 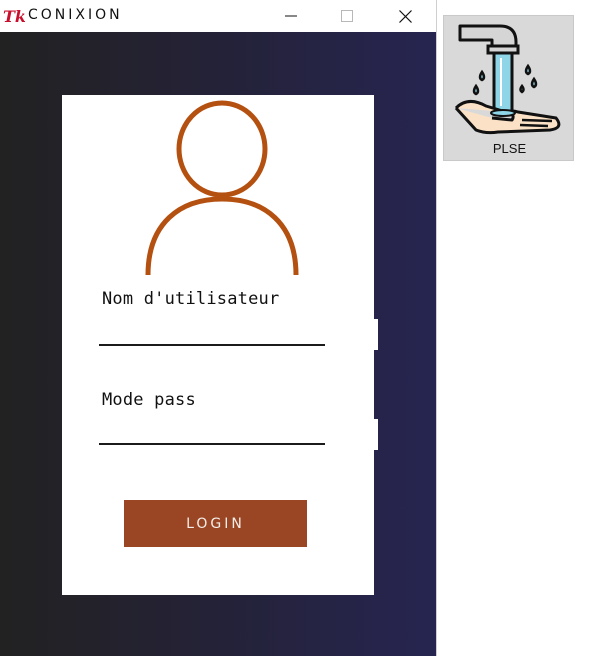 I want to click on username-label: Nom d'utilisateur, so click(x=191, y=299).